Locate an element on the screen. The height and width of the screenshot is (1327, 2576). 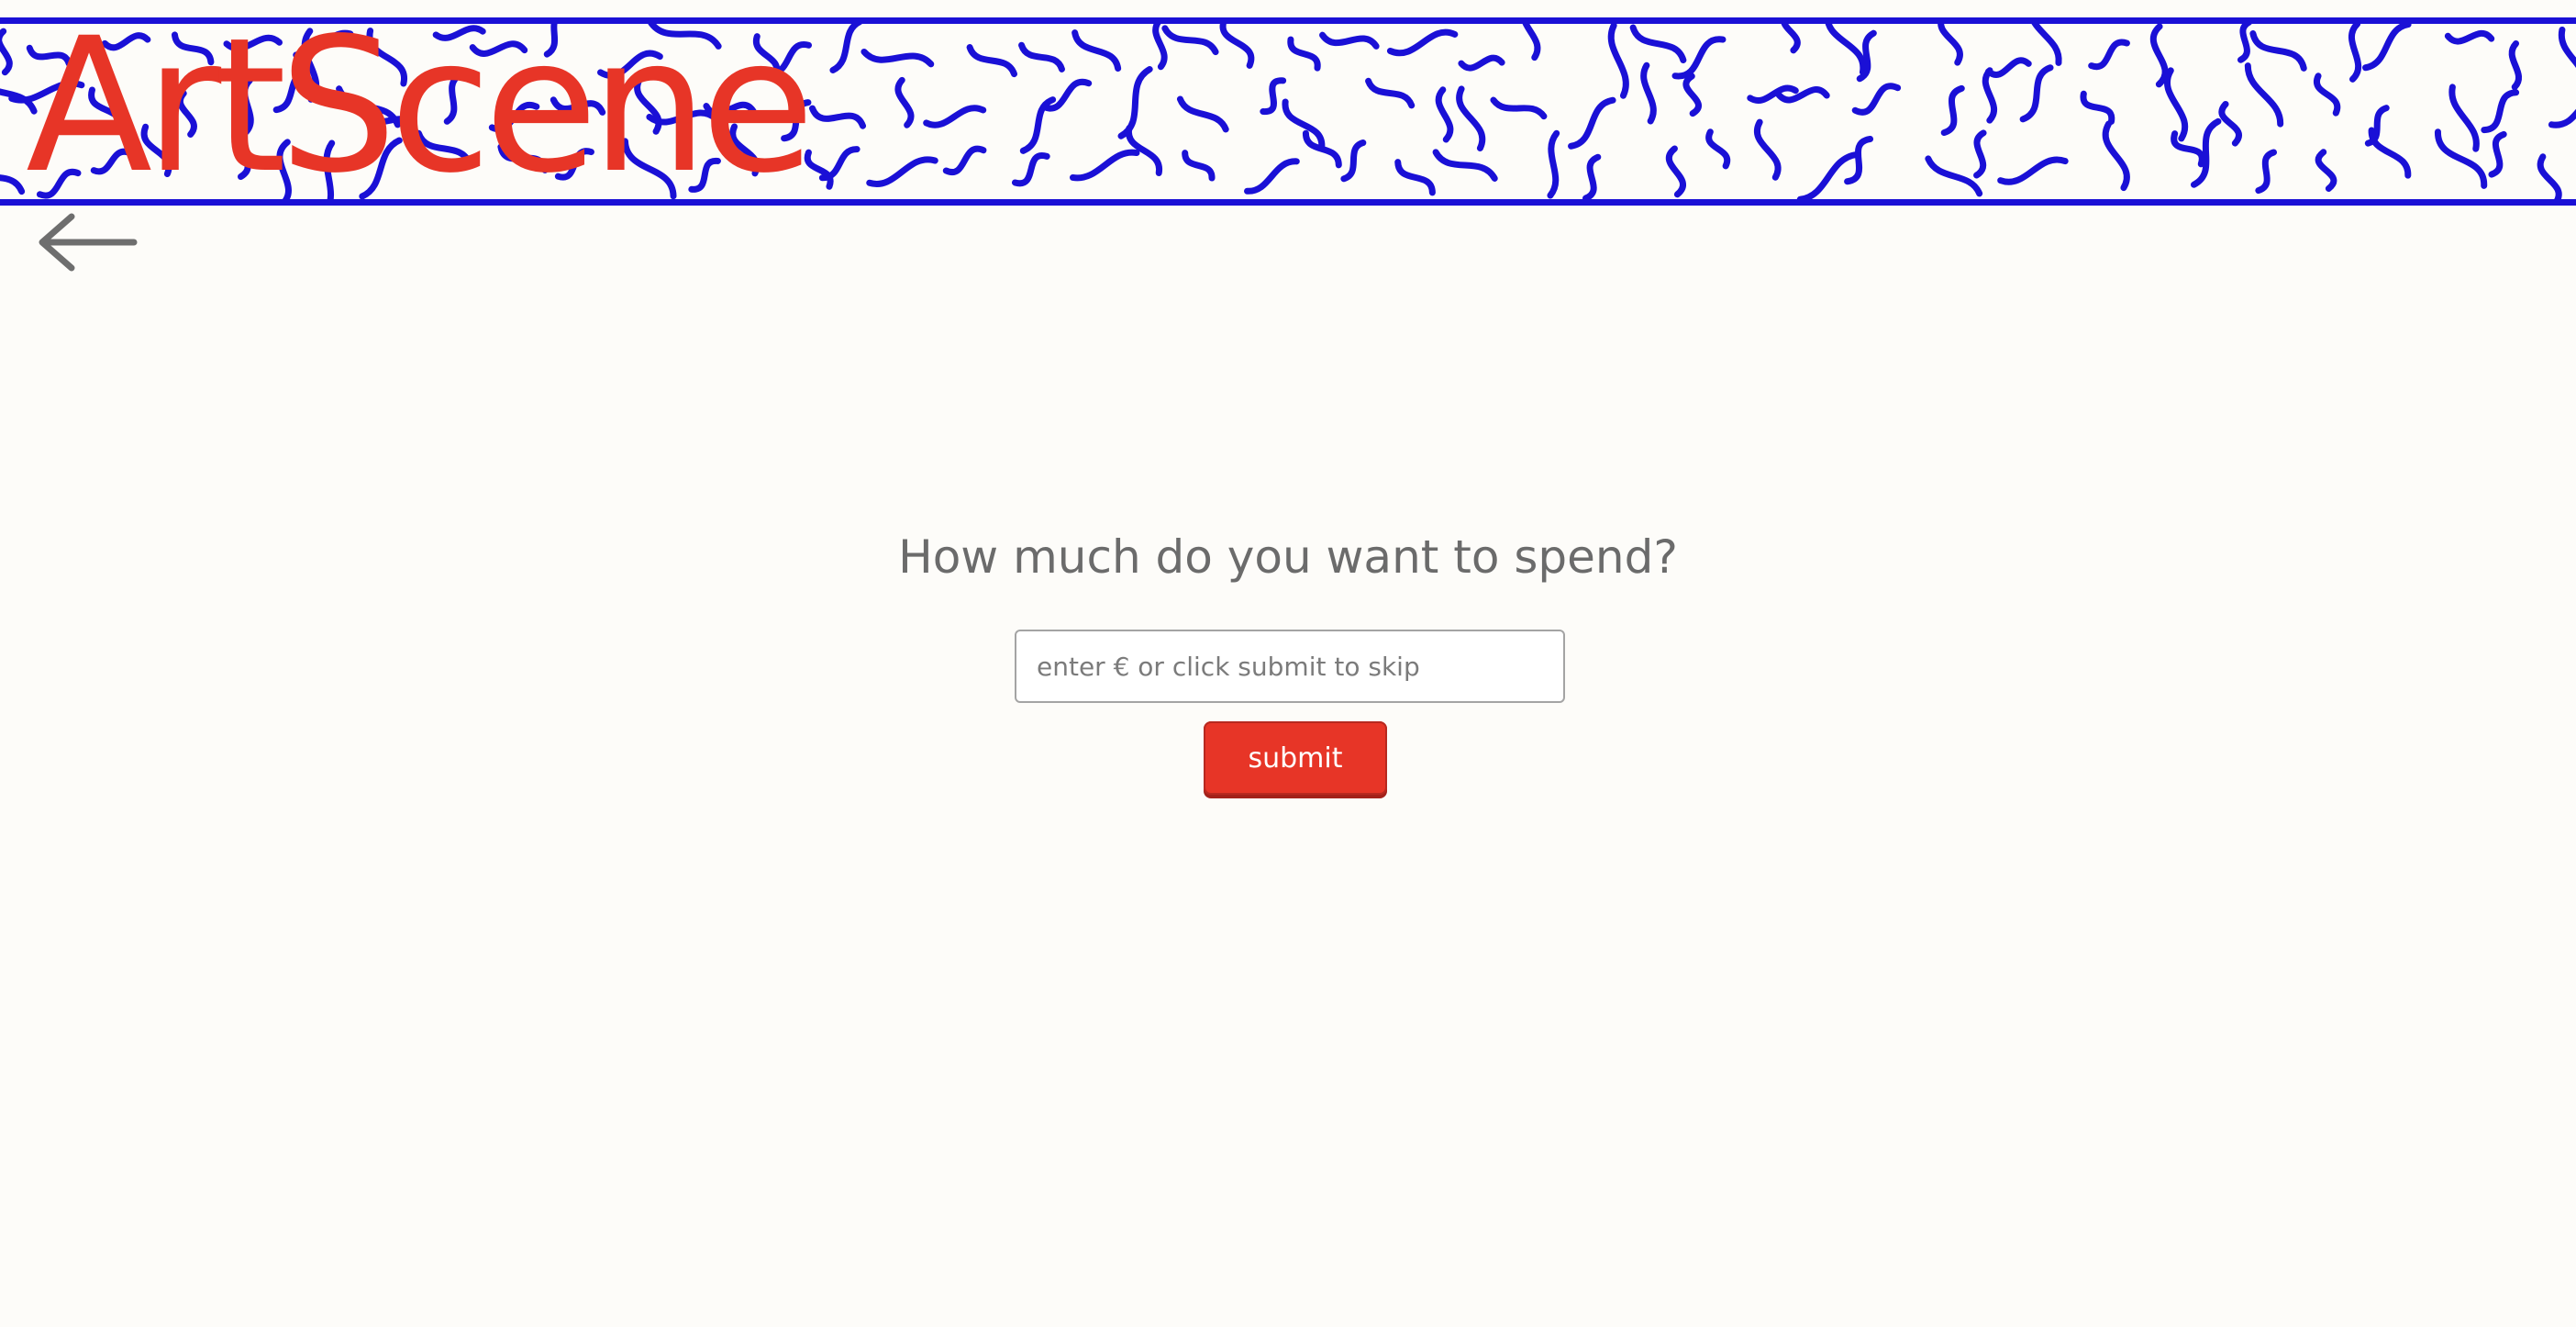
back-button is located at coordinates (90, 246).